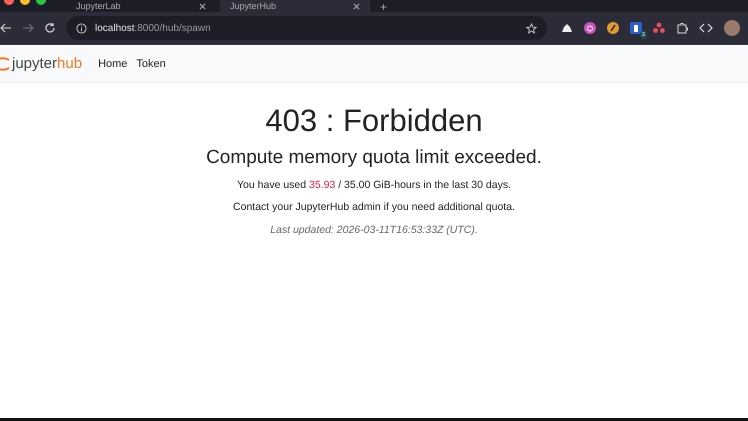  I want to click on three-dots-icon, so click(659, 28).